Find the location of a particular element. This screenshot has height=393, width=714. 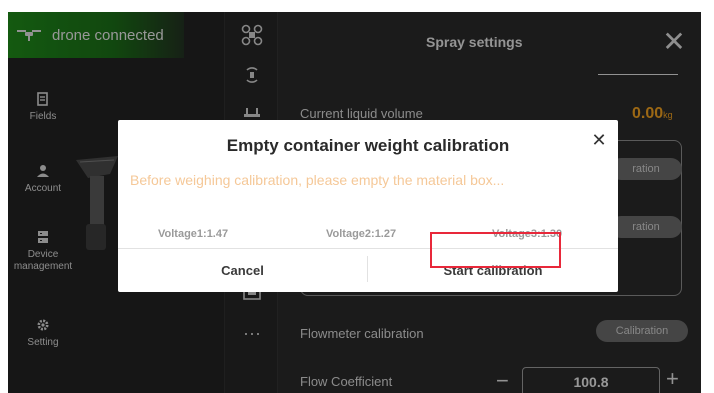

close-icon: ✕ is located at coordinates (599, 141).